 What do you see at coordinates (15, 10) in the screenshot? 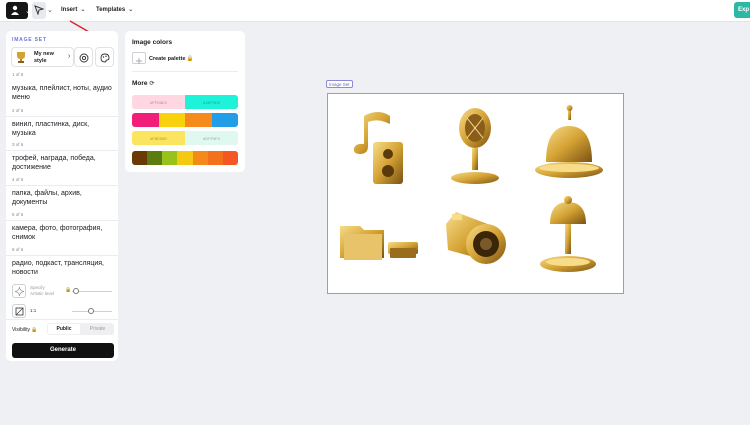
I see `logo-icon` at bounding box center [15, 10].